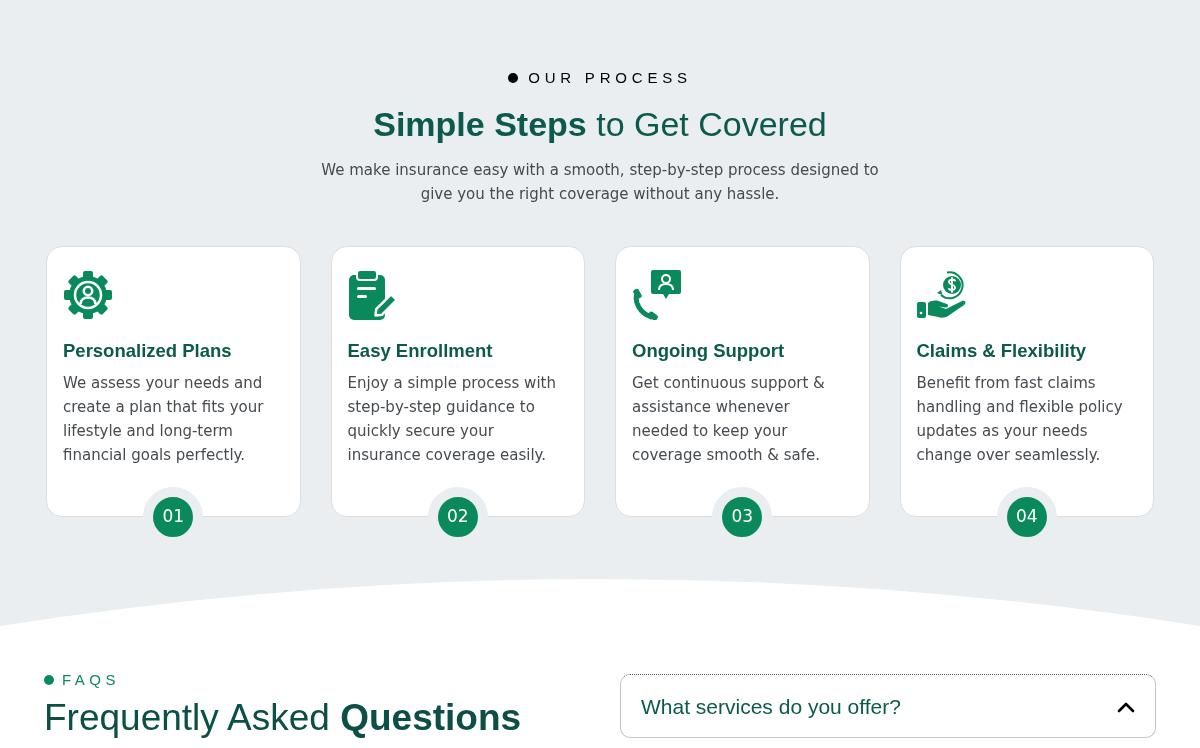 Image resolution: width=1200 pixels, height=748 pixels. Describe the element at coordinates (283, 718) in the screenshot. I see `section-heading: Frequently Asked Questions` at that location.